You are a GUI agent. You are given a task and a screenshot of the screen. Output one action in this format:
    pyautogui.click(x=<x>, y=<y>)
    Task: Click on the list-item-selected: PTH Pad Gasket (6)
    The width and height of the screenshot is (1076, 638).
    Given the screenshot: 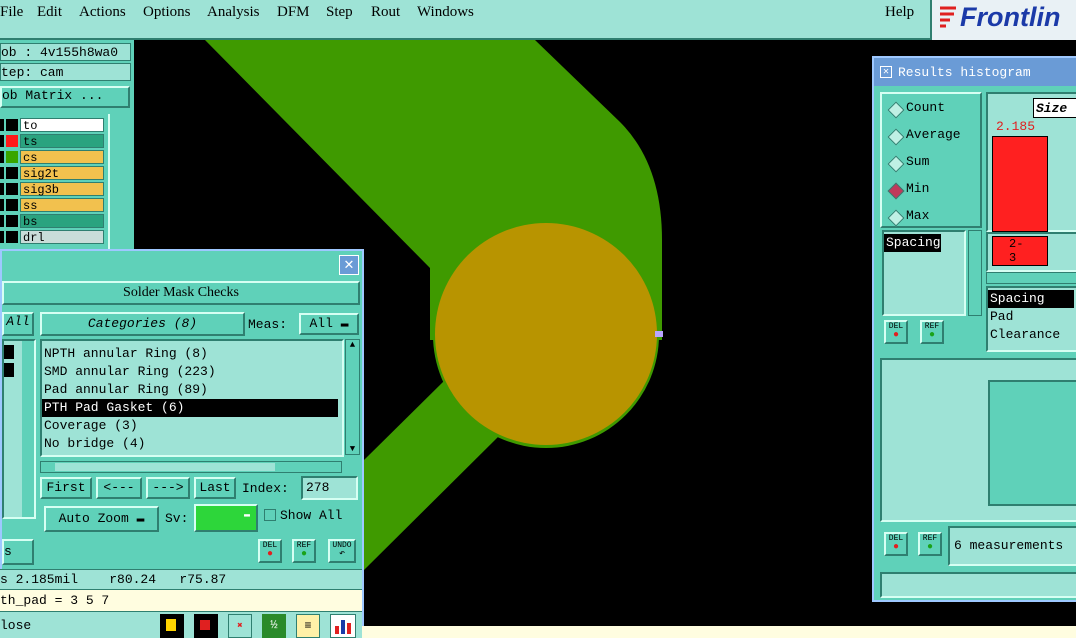 What is the action you would take?
    pyautogui.click(x=190, y=408)
    